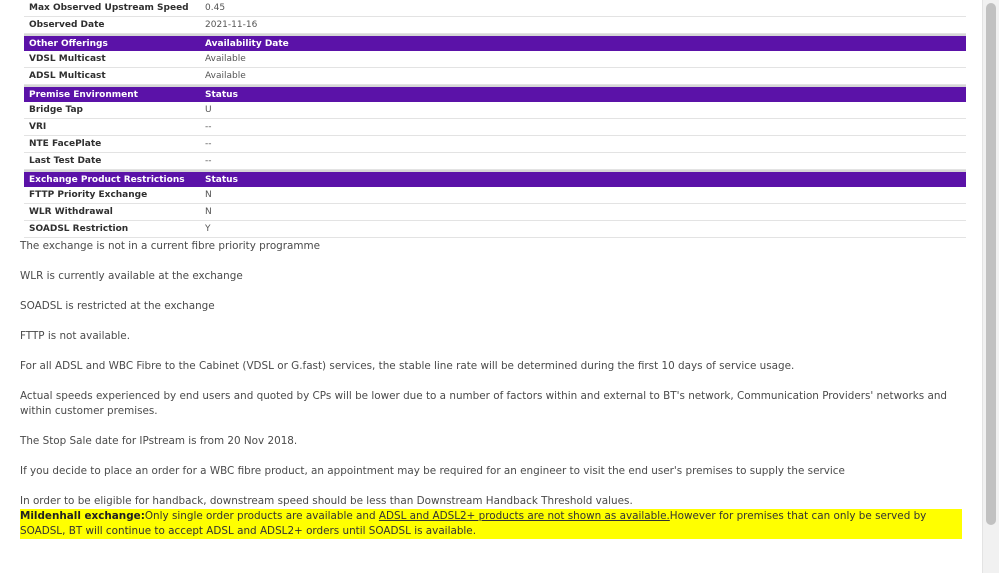 This screenshot has width=999, height=573. I want to click on row-label: FTTP Priority Exchange, so click(112, 195).